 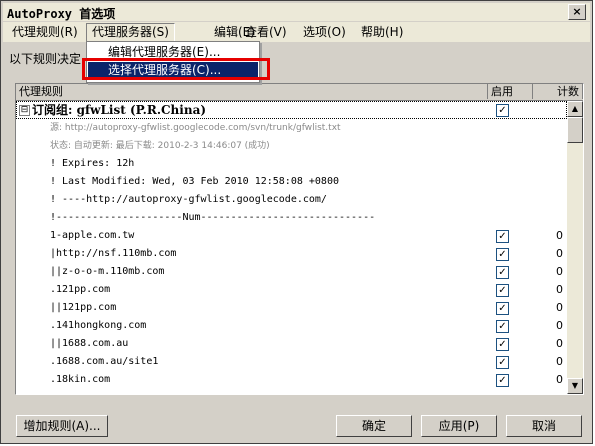 What do you see at coordinates (575, 386) in the screenshot?
I see `scroll-down-icon: ▼` at bounding box center [575, 386].